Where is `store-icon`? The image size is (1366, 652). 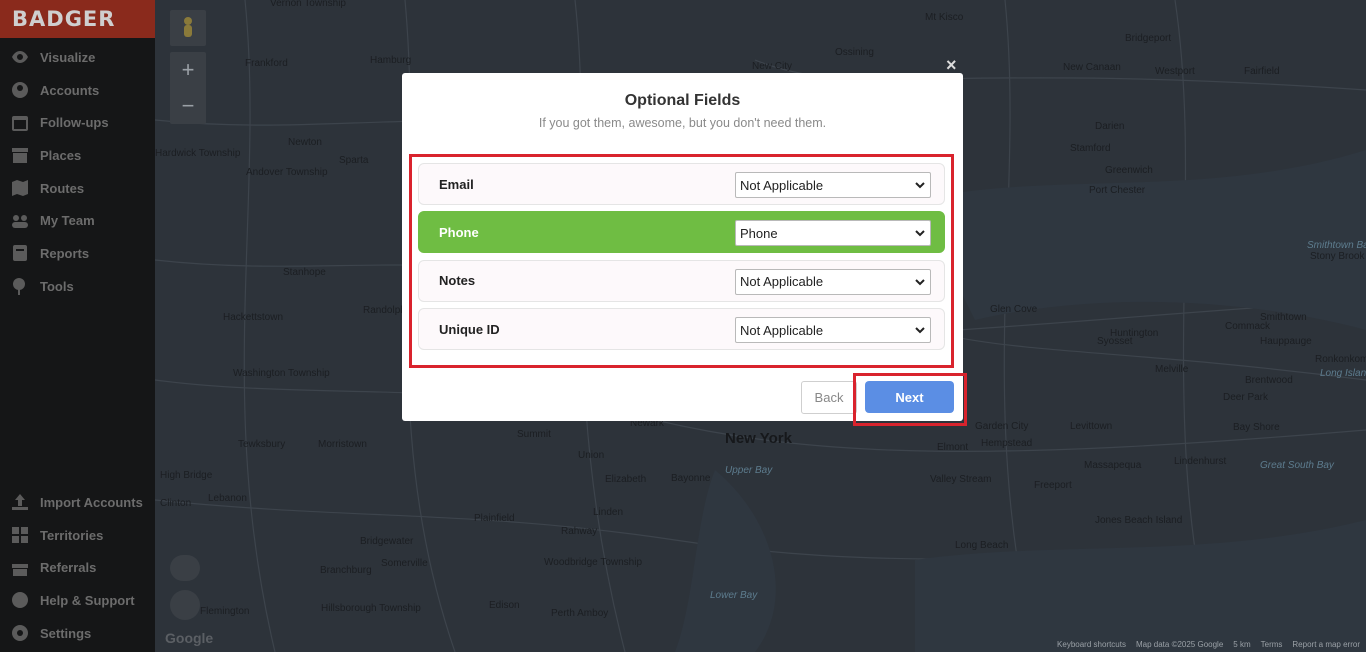
store-icon is located at coordinates (20, 155).